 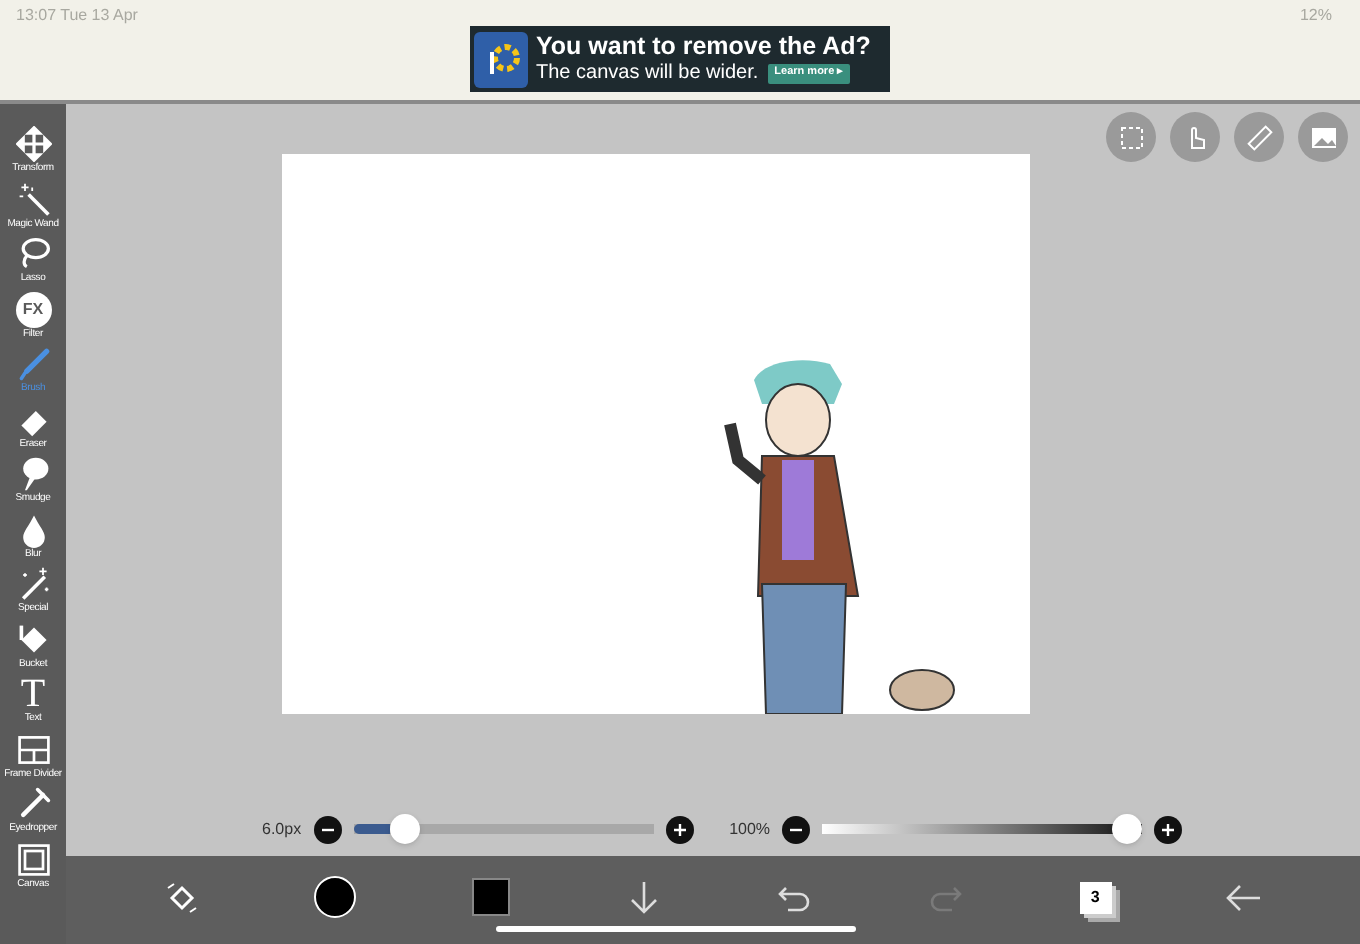 What do you see at coordinates (647, 73) in the screenshot?
I see `ad-subtitle: The canvas will be wider.` at bounding box center [647, 73].